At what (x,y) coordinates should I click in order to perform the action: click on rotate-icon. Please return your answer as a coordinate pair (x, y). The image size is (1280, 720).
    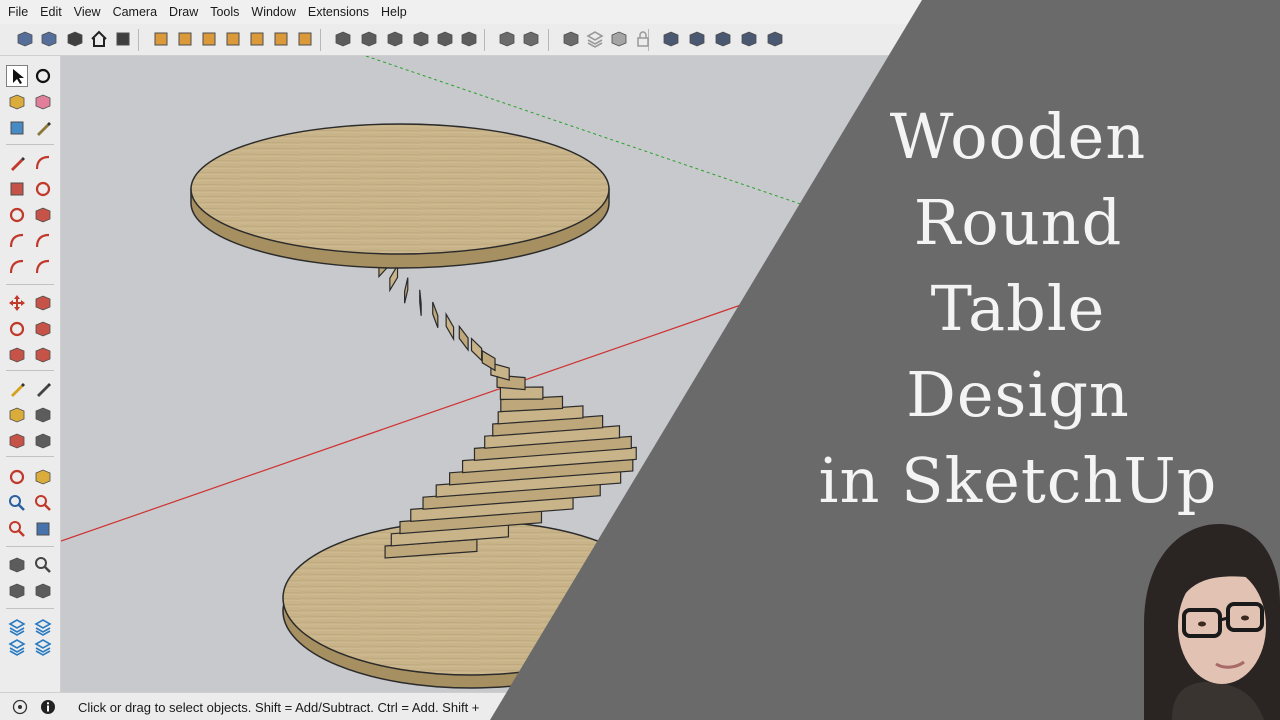
    Looking at the image, I should click on (17, 329).